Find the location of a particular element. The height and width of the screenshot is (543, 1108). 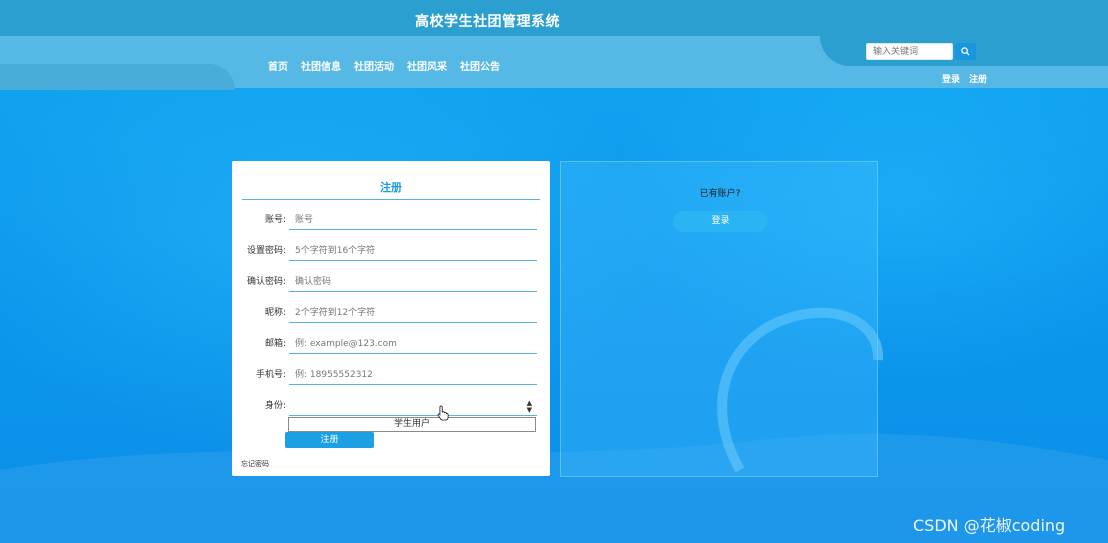

forgot-password-link: 忘记密码 is located at coordinates (255, 464).